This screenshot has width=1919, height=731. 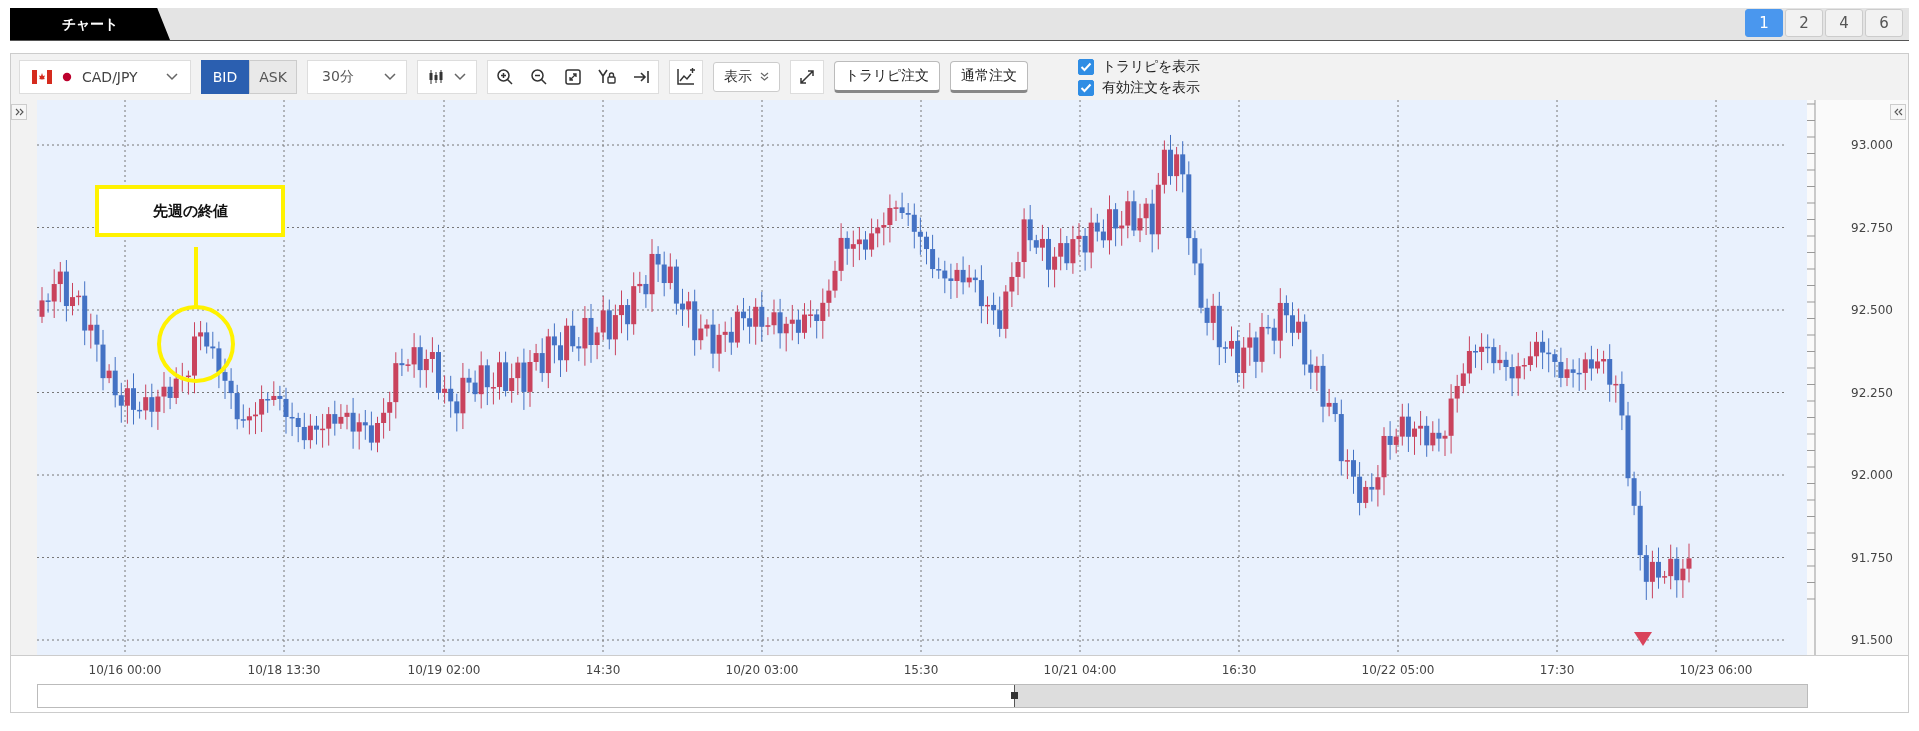 What do you see at coordinates (921, 670) in the screenshot?
I see `axis-label: 15:30` at bounding box center [921, 670].